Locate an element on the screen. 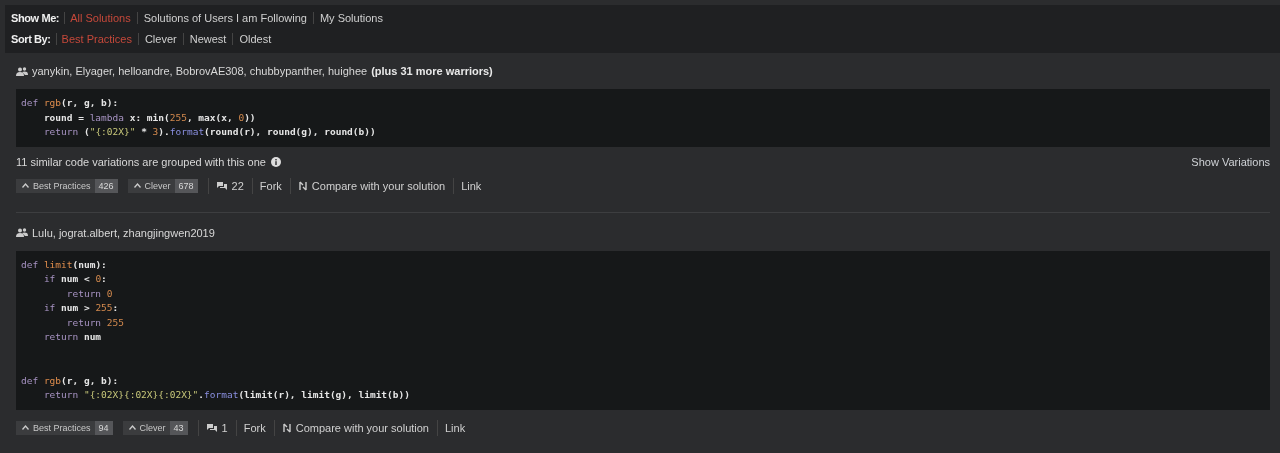 This screenshot has width=1280, height=453. filter-option: Clever is located at coordinates (164, 38).